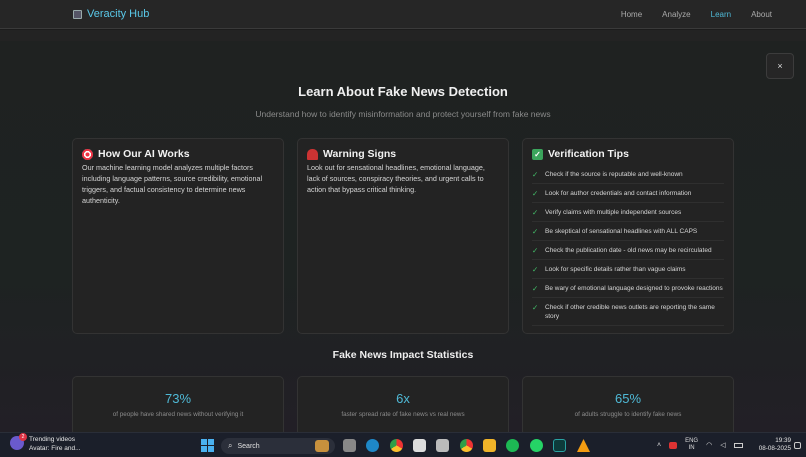 The image size is (806, 457). What do you see at coordinates (738, 445) in the screenshot?
I see `battery-icon` at bounding box center [738, 445].